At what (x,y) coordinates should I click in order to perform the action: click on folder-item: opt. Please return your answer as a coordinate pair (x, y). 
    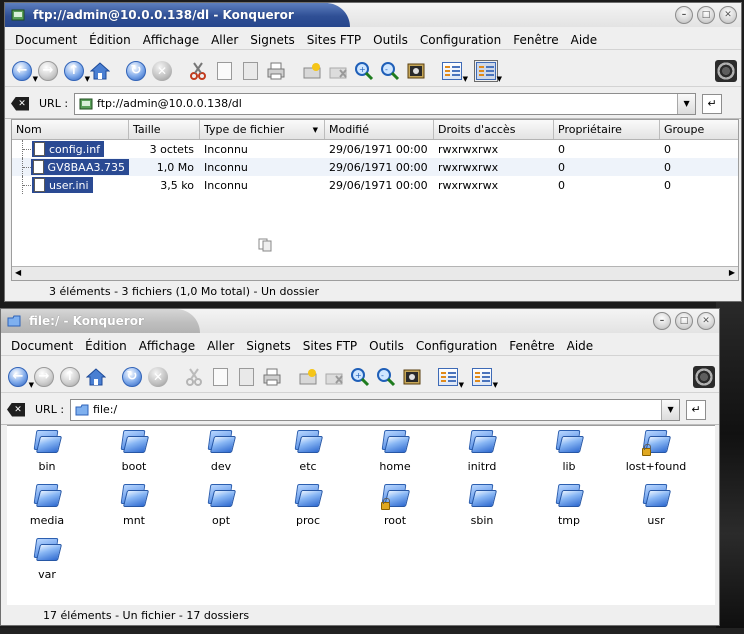
    Looking at the image, I should click on (221, 505).